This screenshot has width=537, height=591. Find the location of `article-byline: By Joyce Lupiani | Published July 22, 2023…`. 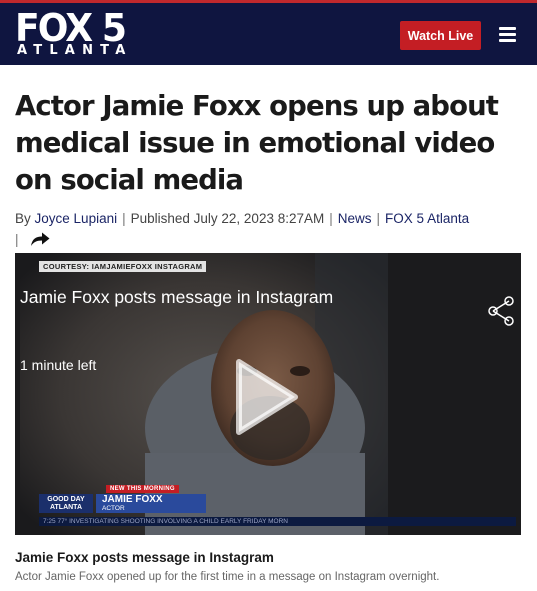

article-byline: By Joyce Lupiani | Published July 22, 2023… is located at coordinates (270, 230).